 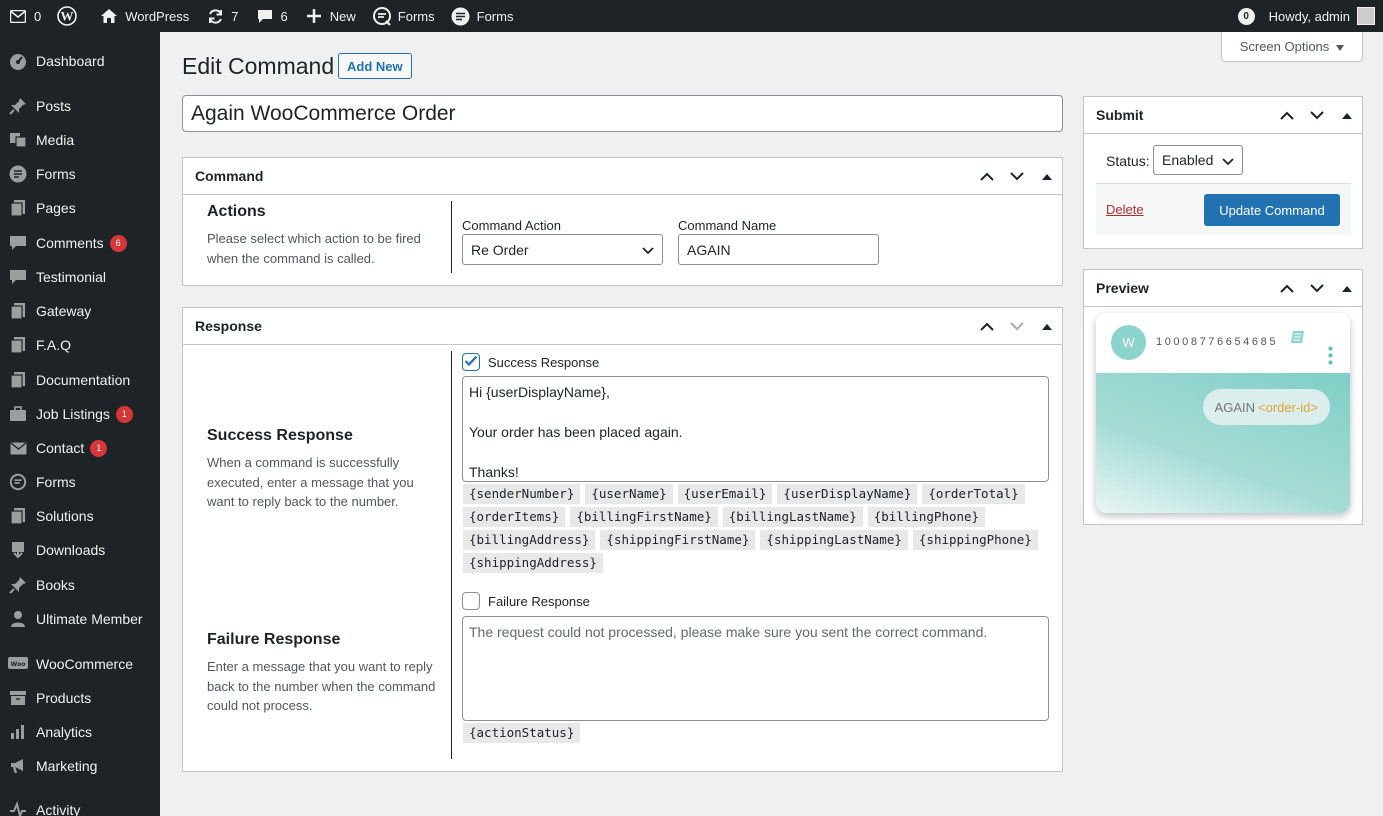 What do you see at coordinates (18, 140) in the screenshot?
I see `media-icon` at bounding box center [18, 140].